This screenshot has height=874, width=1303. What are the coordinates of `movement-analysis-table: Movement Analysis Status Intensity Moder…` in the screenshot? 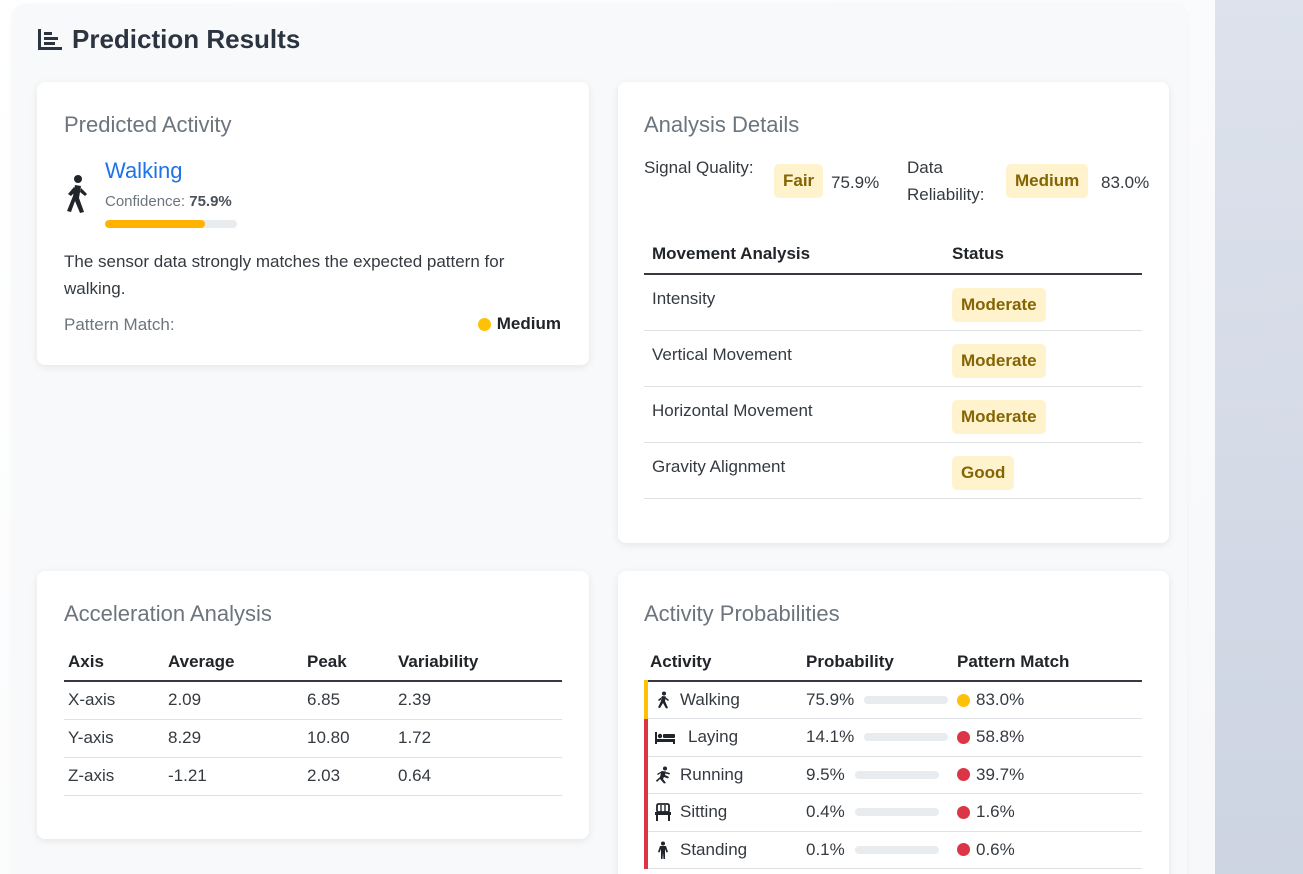 It's located at (893, 366).